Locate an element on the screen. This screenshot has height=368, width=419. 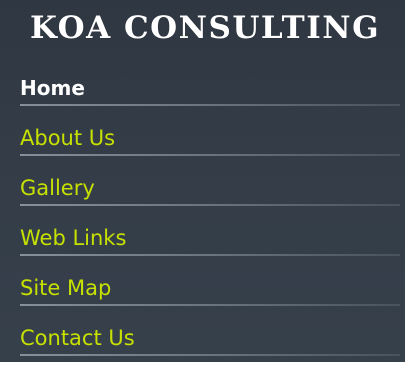
site-title: KOA CONSULTING is located at coordinates (205, 28).